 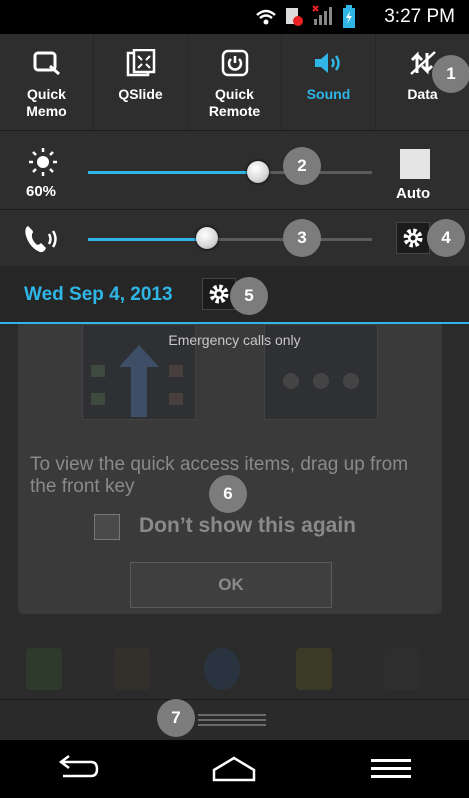 What do you see at coordinates (41, 191) in the screenshot?
I see `brightness-percent: 60%` at bounding box center [41, 191].